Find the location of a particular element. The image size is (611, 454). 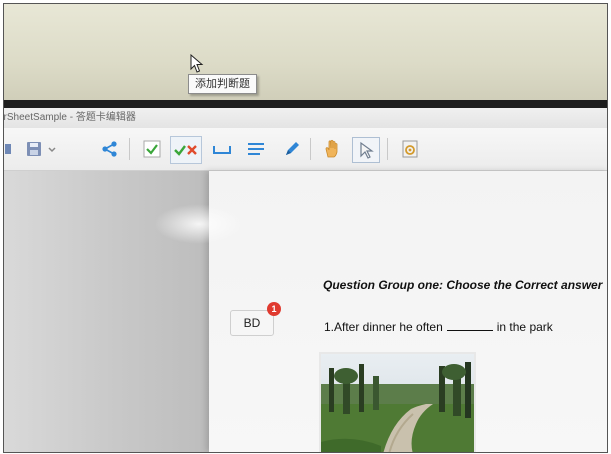

window-title: erSheetSample - 答题卡编辑器 is located at coordinates (70, 117).